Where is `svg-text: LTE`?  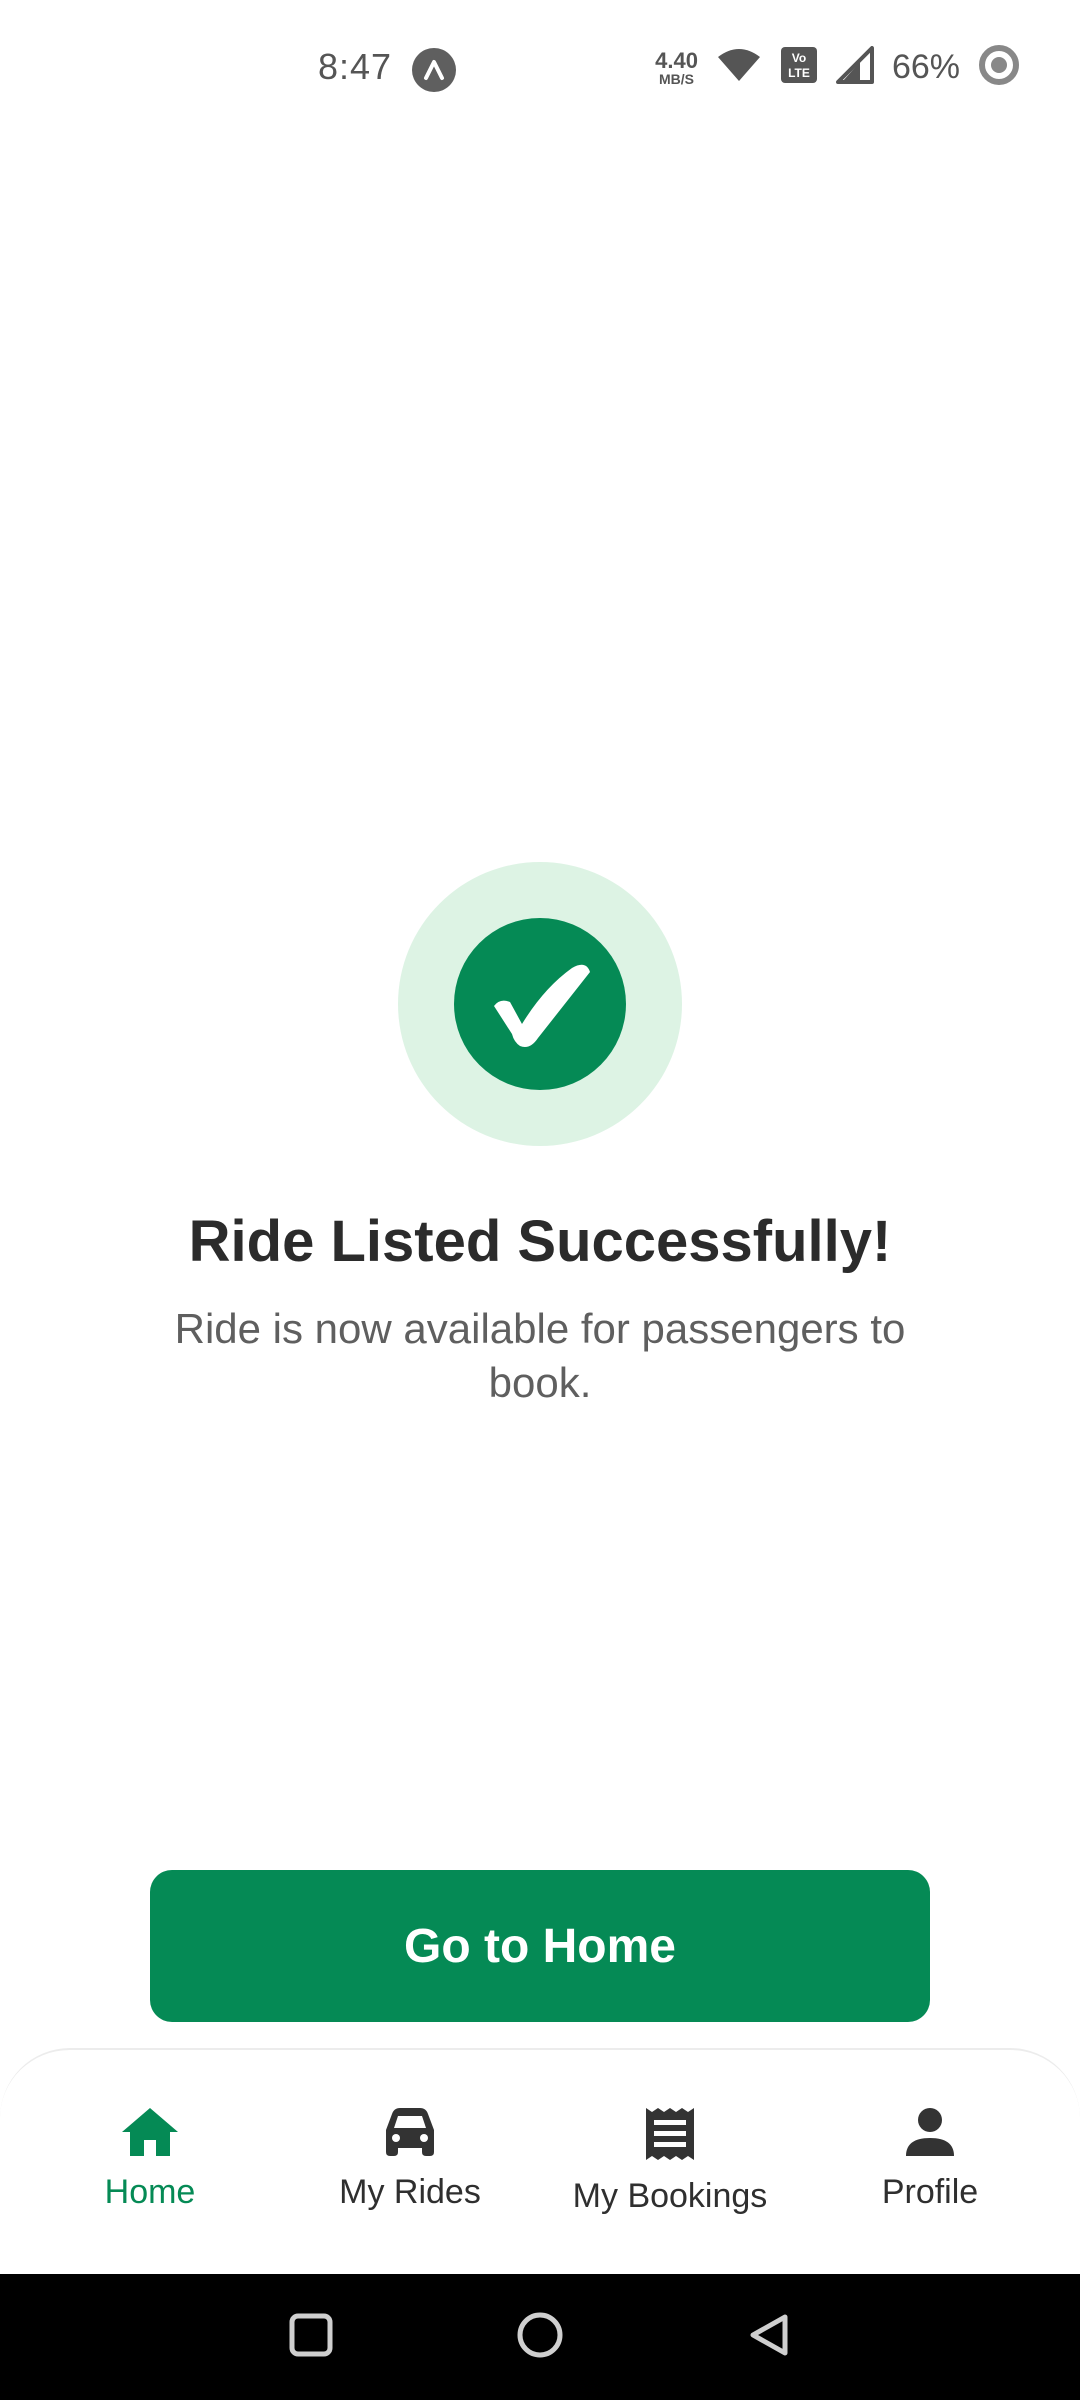 svg-text: LTE is located at coordinates (799, 73).